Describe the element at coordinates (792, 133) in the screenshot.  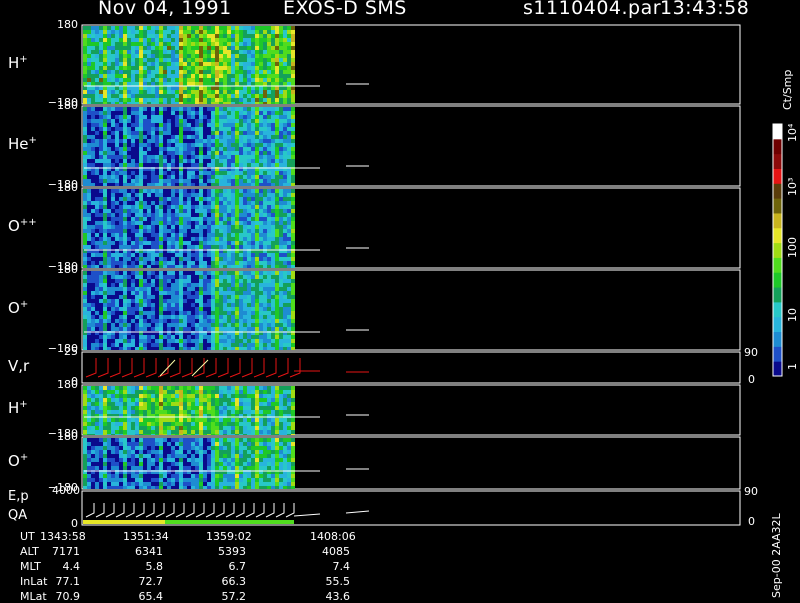
I see `colorbar-tick: 10⁴` at that location.